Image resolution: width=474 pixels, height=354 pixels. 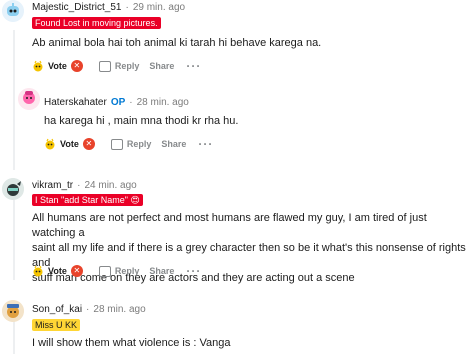 What do you see at coordinates (141, 121) in the screenshot?
I see `comment-text: ha karega hi , main mna thodi kr rha hu.` at bounding box center [141, 121].